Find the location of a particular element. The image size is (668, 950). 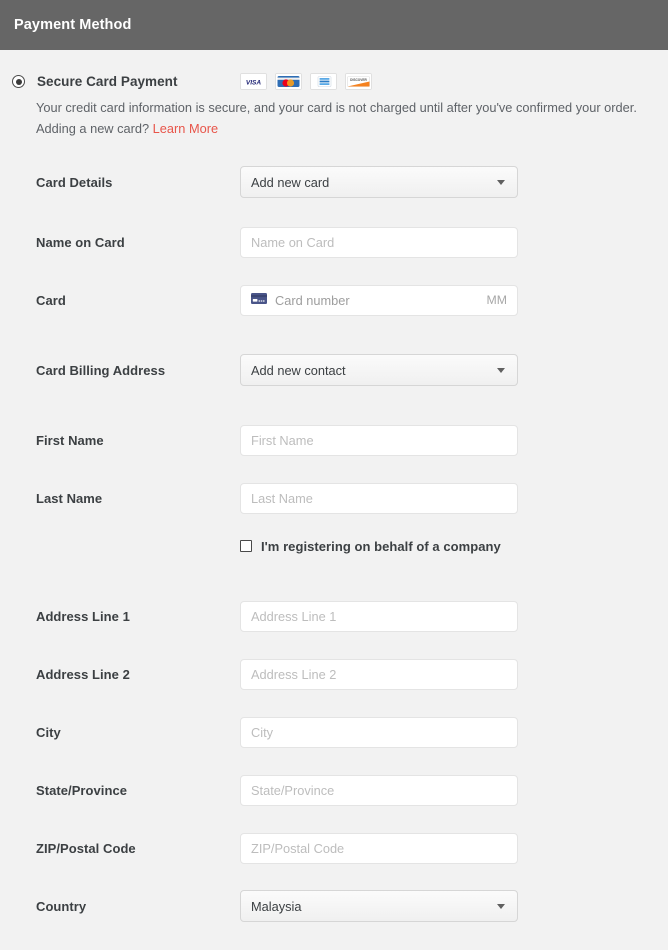

accepted-card-brands: VISA DISCOVER is located at coordinates (305, 81).